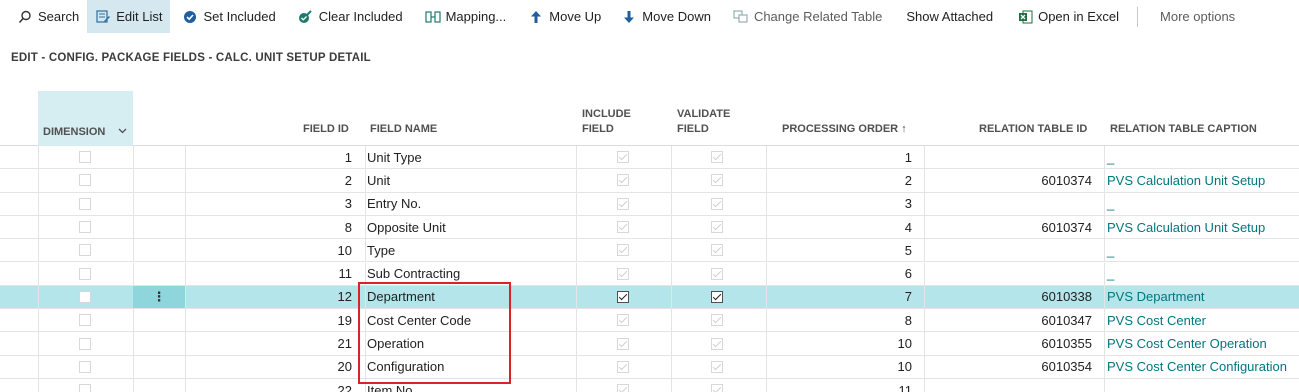  I want to click on processing-order-cell: 10, so click(904, 344).